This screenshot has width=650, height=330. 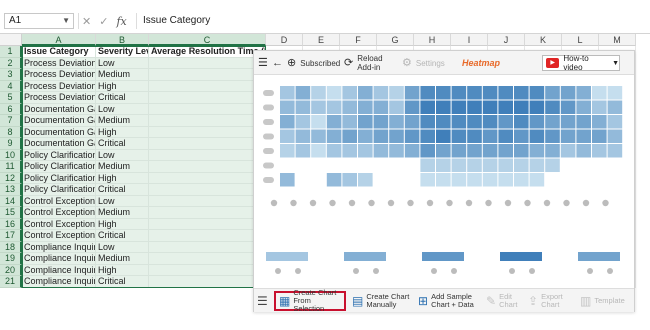 What do you see at coordinates (552, 301) in the screenshot?
I see `export-chart-button: ⇪ Export Chart` at bounding box center [552, 301].